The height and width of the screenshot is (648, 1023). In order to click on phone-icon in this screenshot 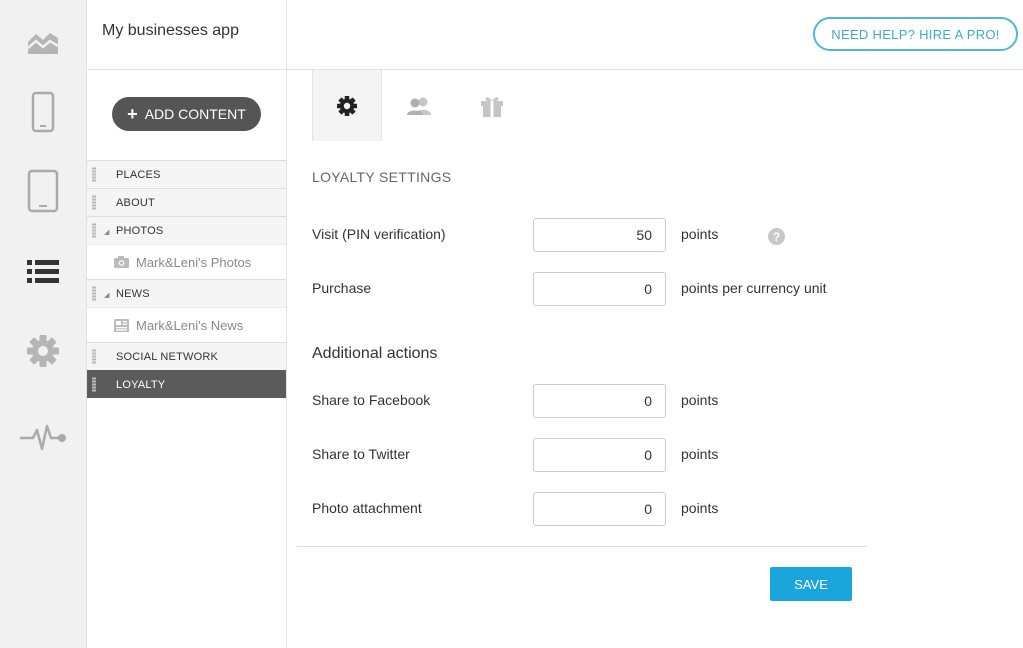, I will do `click(43, 112)`.